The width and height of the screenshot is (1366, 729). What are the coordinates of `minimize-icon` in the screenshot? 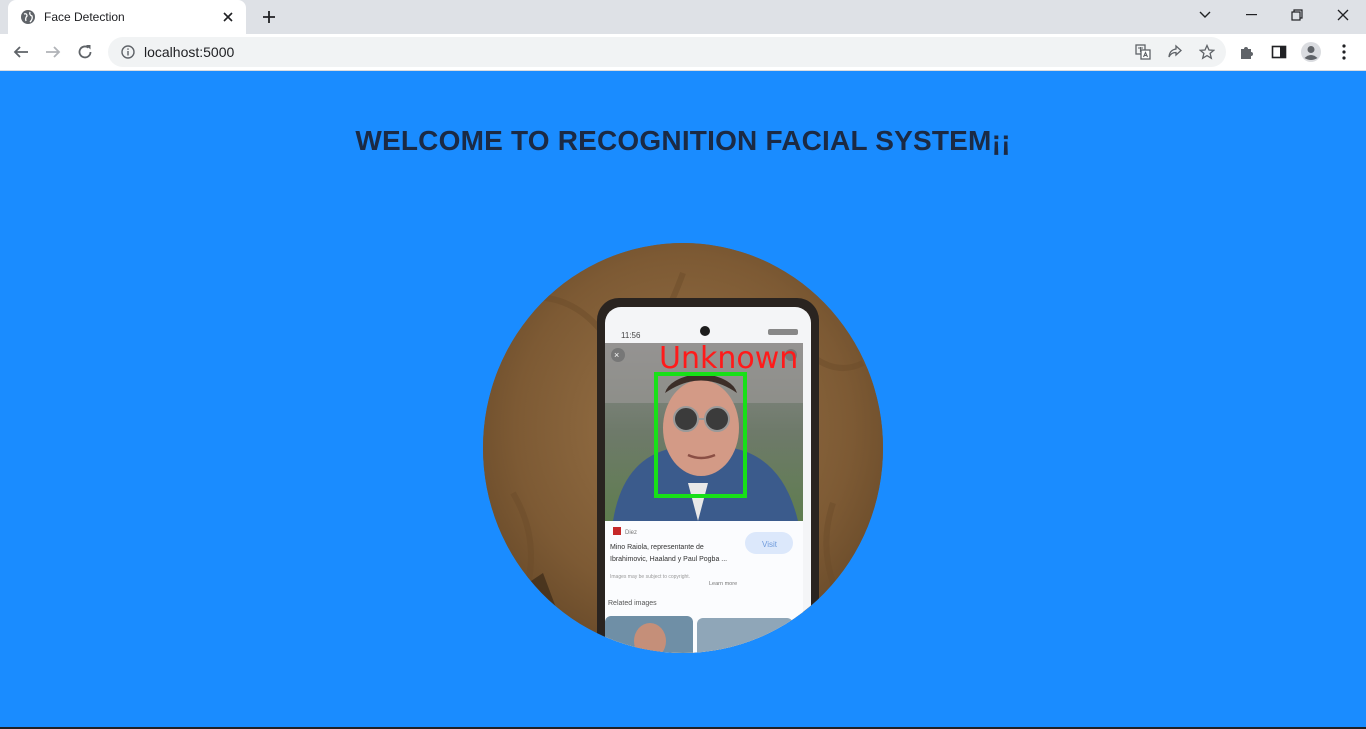 It's located at (1251, 15).